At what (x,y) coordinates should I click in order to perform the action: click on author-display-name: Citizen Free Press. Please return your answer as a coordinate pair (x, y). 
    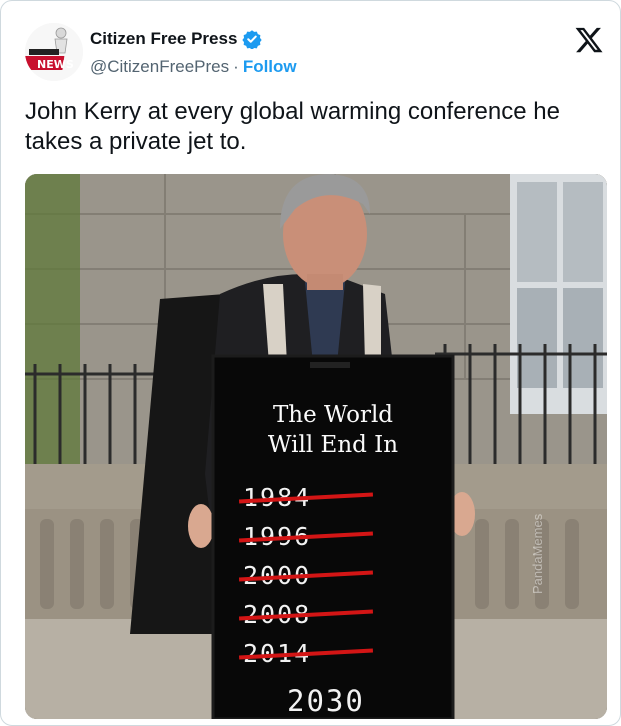
    Looking at the image, I should click on (163, 39).